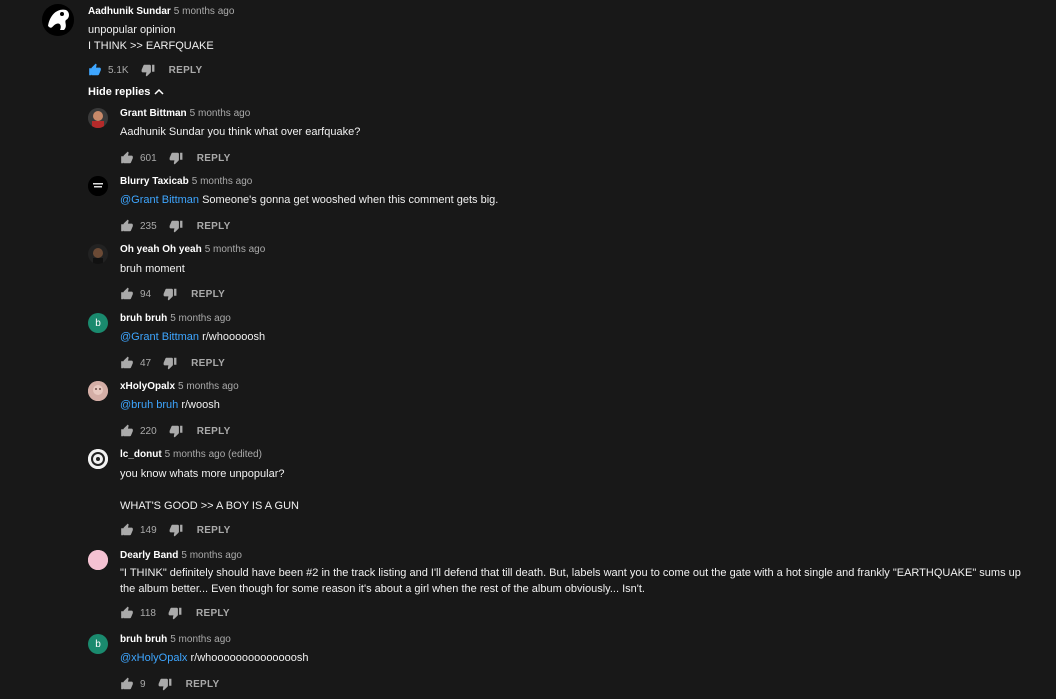 This screenshot has width=1056, height=699. I want to click on author-name: lc_donut, so click(141, 454).